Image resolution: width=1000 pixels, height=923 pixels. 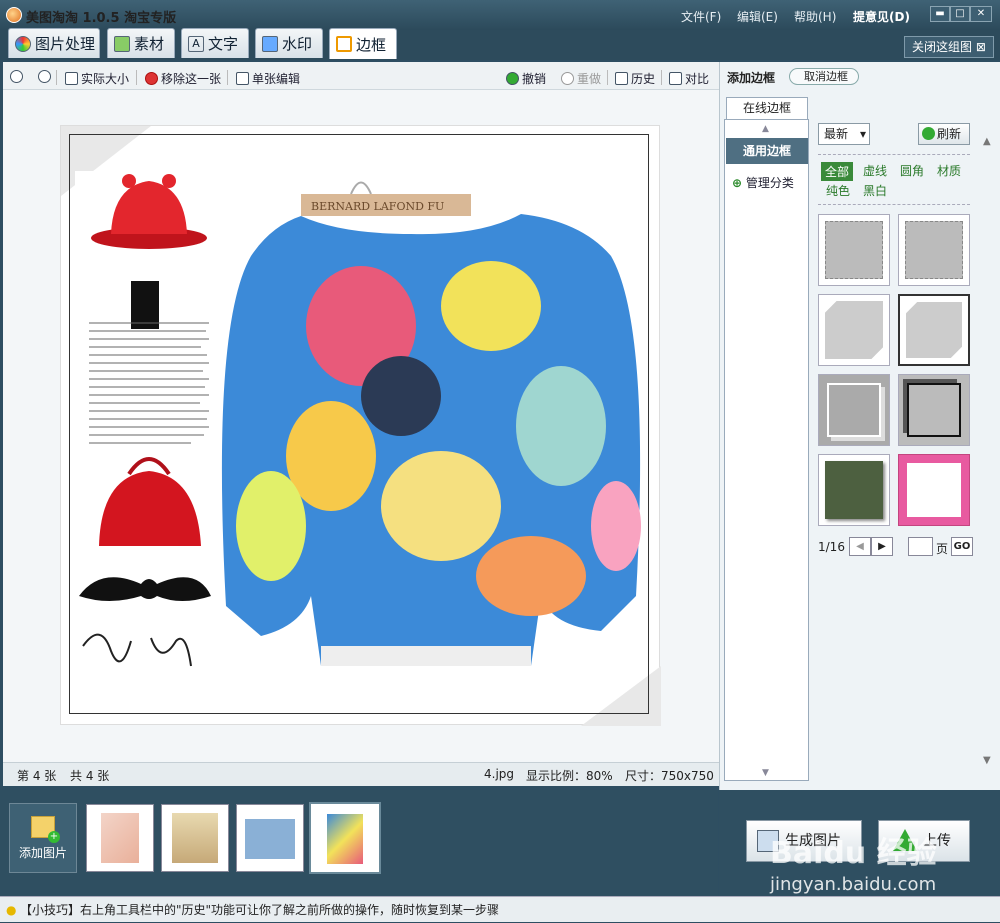 I want to click on palette-icon, so click(x=23, y=43).